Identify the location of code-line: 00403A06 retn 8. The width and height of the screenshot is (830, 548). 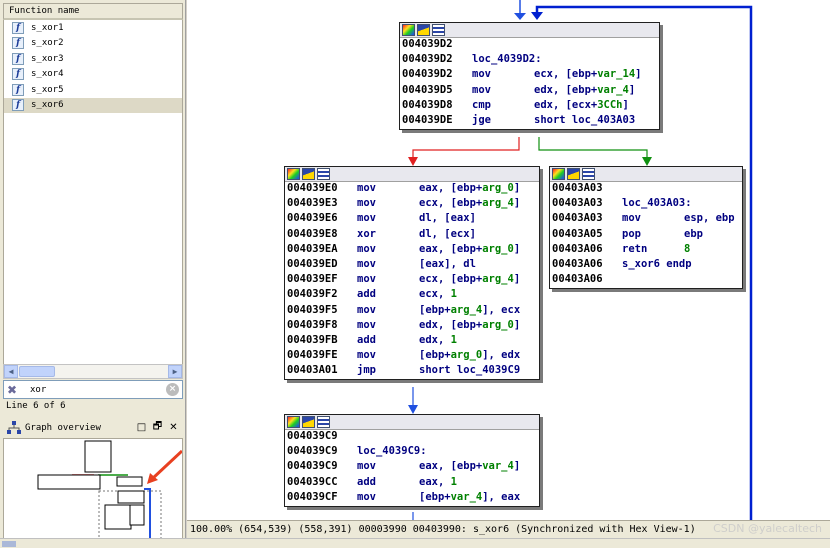
(647, 250).